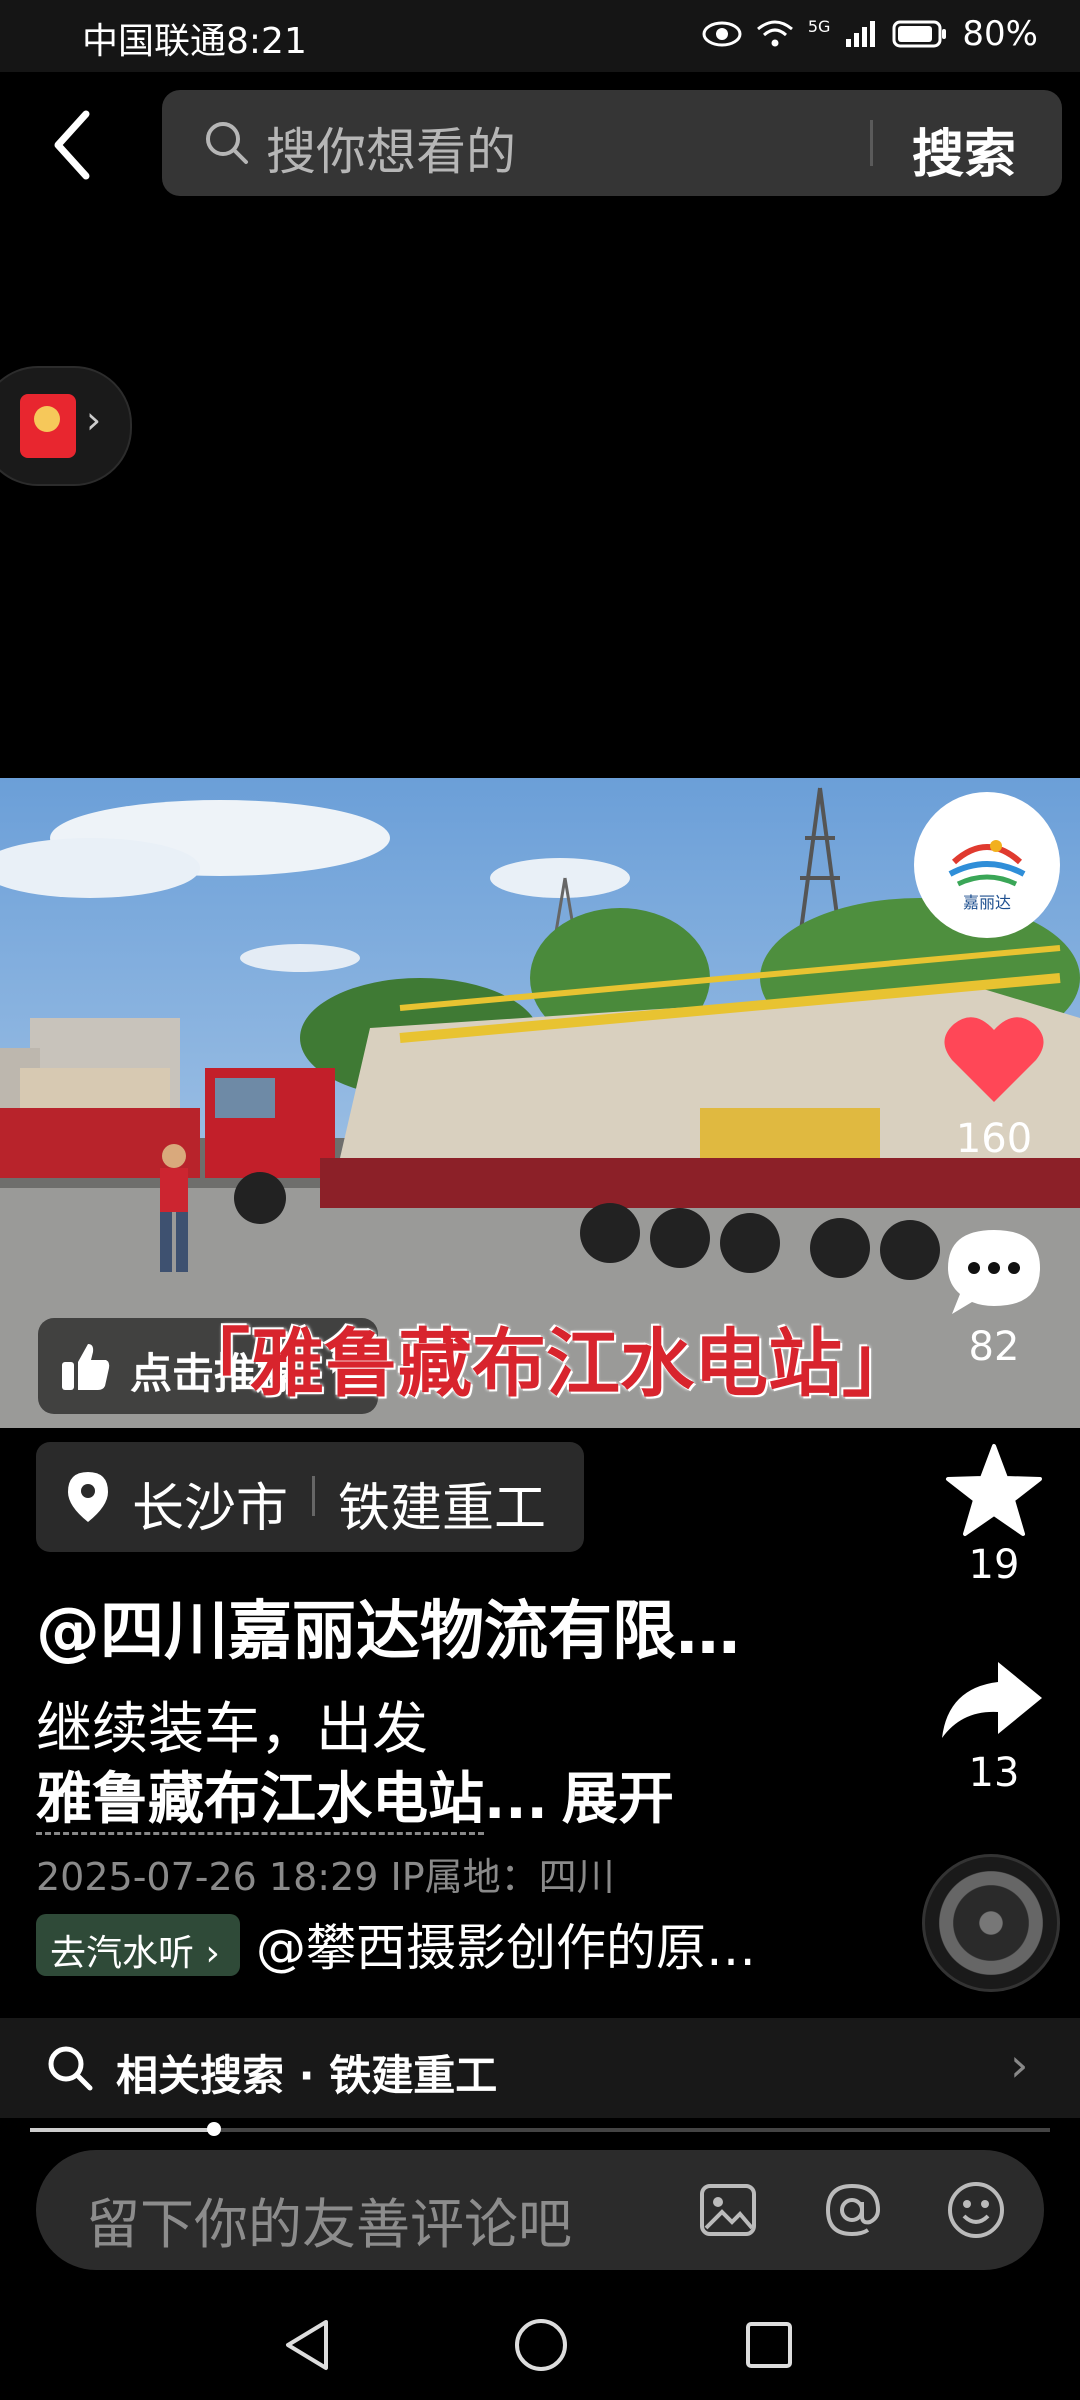  I want to click on favorite-button: 19, so click(994, 1520).